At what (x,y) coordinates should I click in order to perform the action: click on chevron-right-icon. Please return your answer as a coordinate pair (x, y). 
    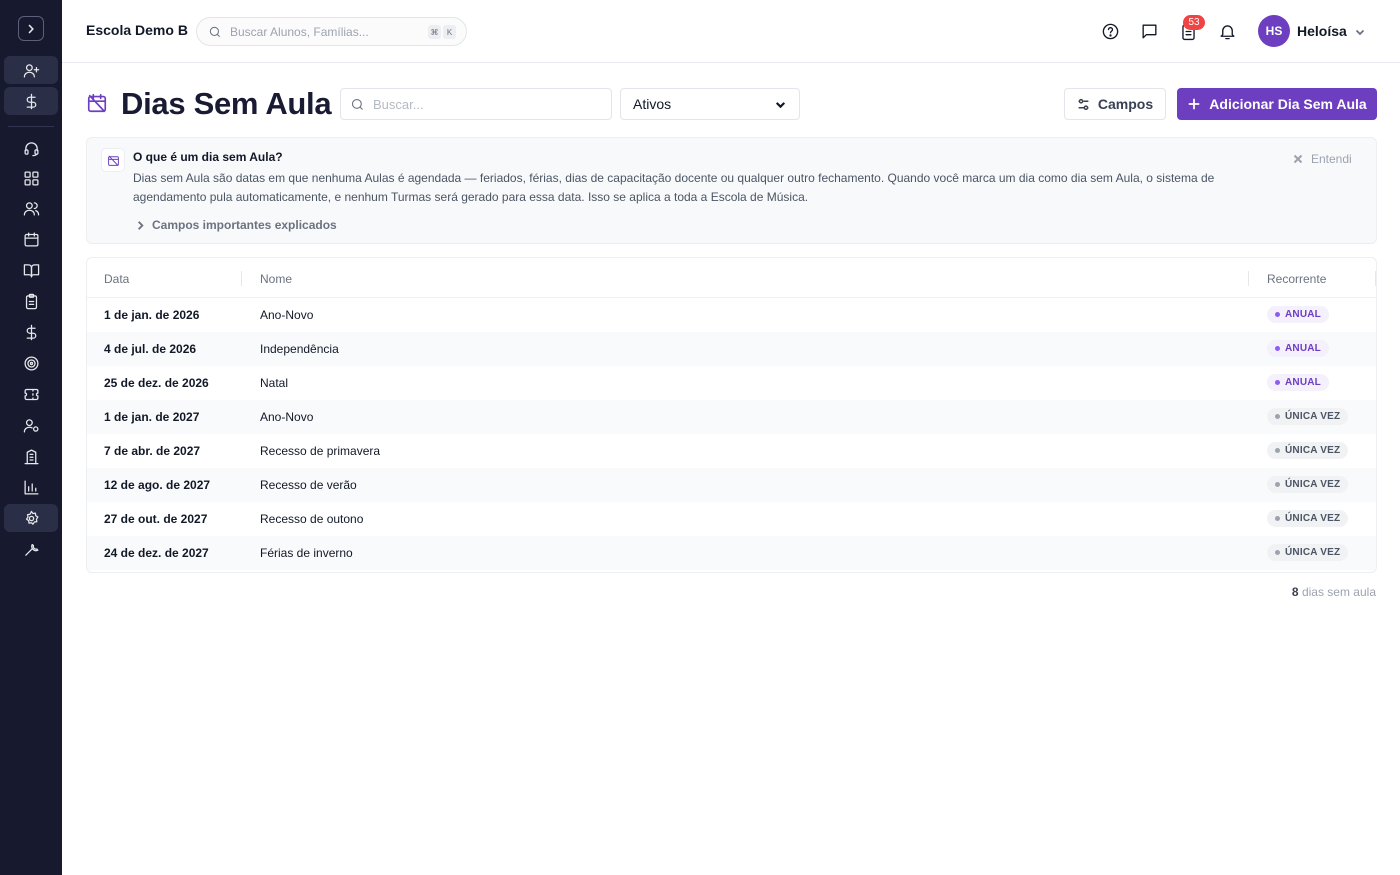
    Looking at the image, I should click on (141, 225).